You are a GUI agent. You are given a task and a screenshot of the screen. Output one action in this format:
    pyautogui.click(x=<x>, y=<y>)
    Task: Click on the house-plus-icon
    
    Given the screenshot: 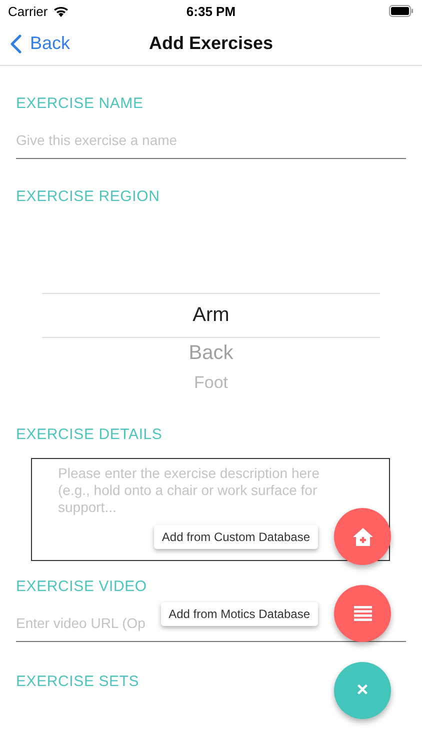 What is the action you would take?
    pyautogui.click(x=363, y=536)
    